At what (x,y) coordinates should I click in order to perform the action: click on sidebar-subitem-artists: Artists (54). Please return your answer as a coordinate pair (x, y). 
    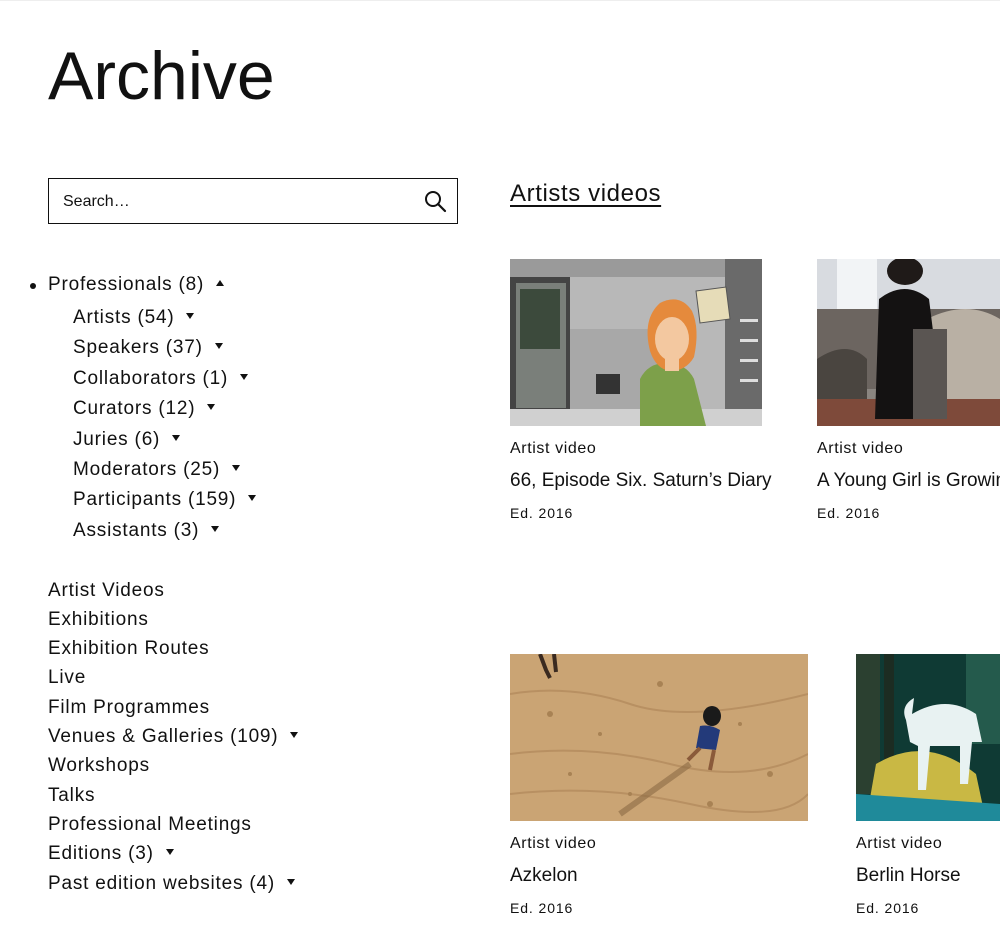
    Looking at the image, I should click on (134, 318).